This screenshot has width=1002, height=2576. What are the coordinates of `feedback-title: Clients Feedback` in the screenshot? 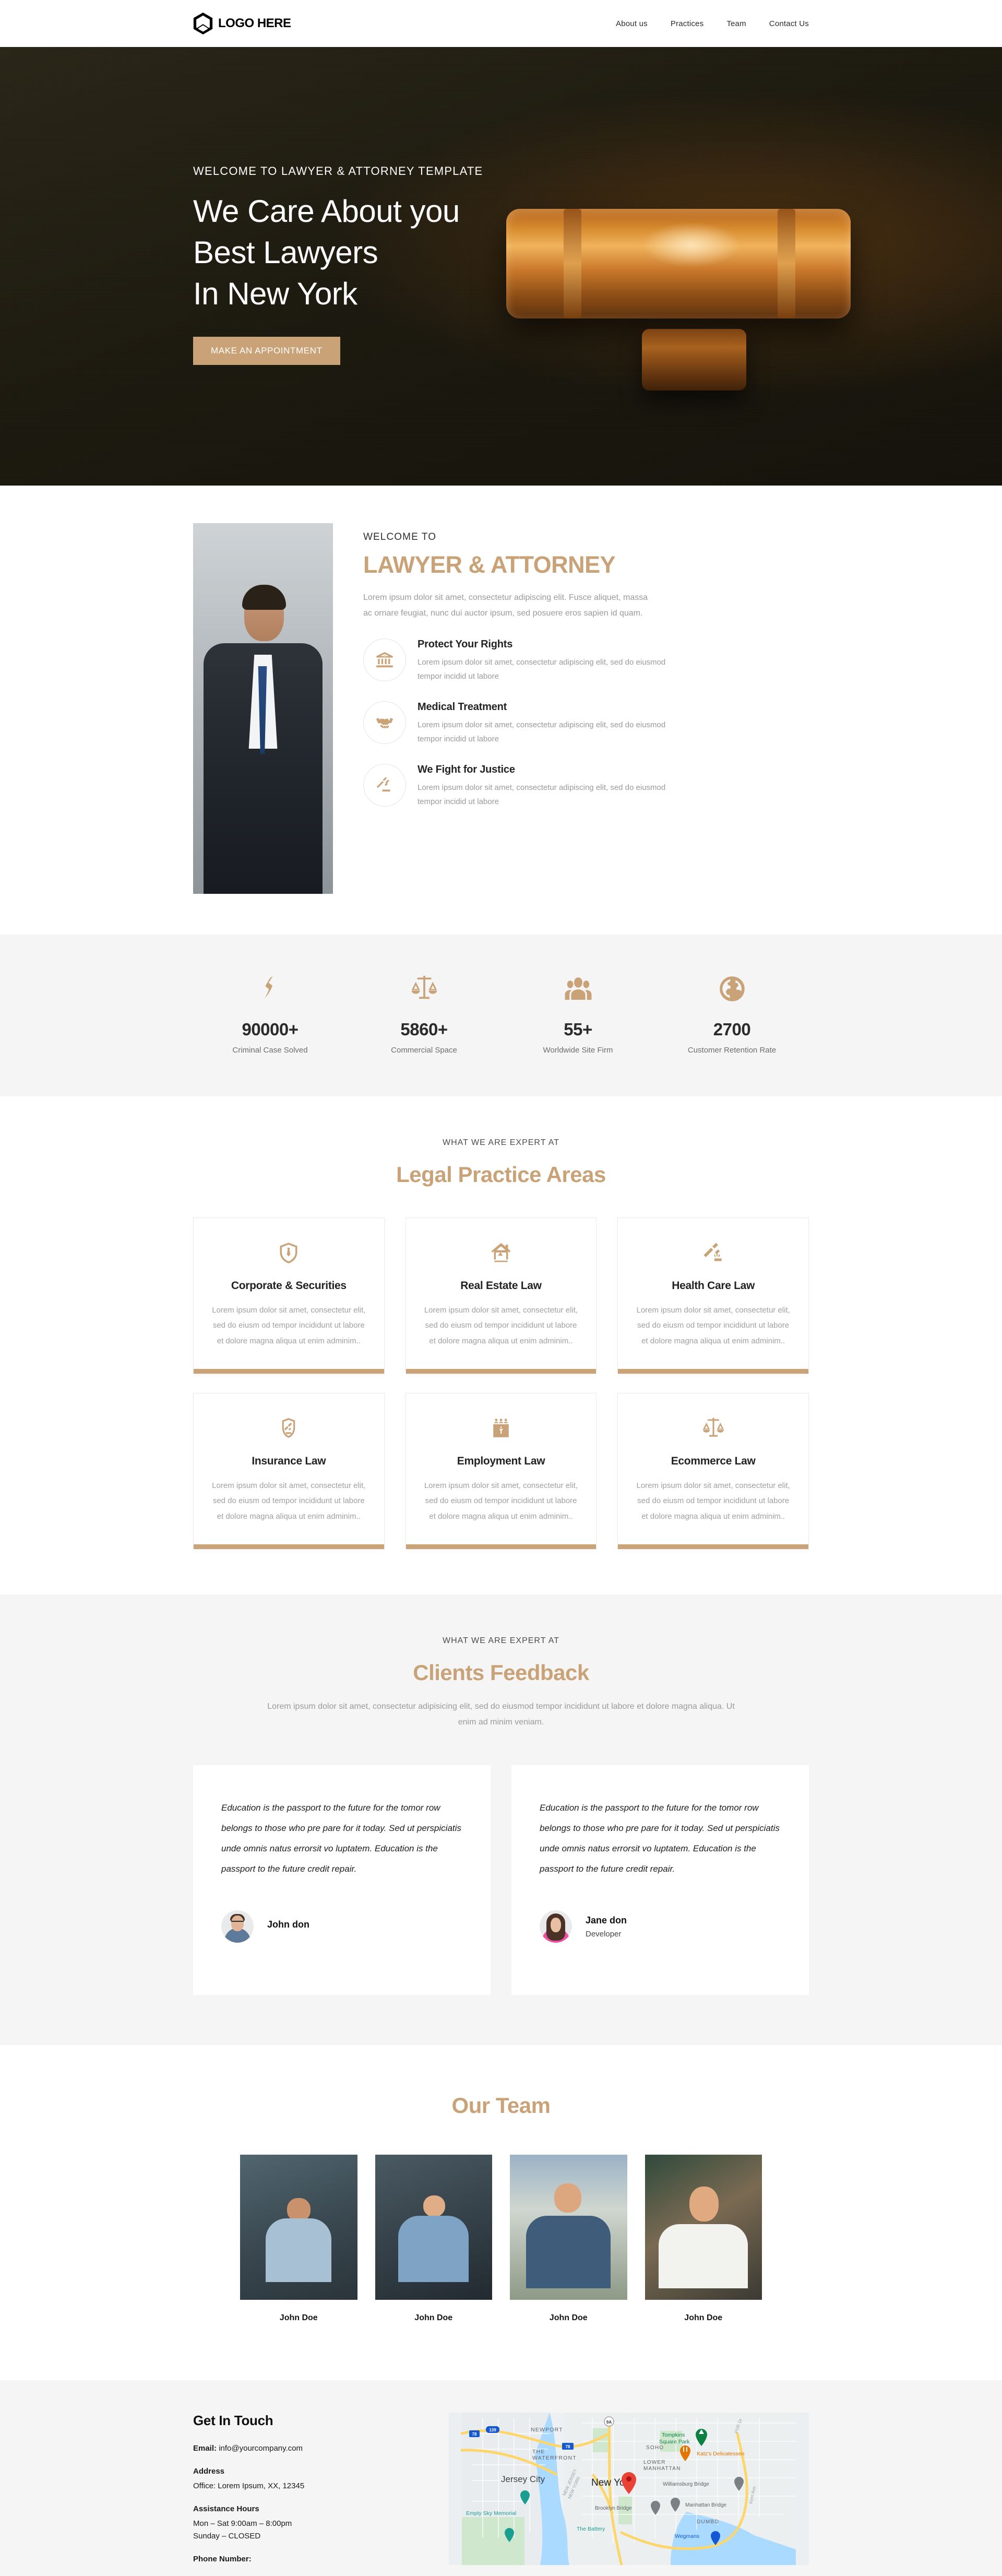 It's located at (501, 1672).